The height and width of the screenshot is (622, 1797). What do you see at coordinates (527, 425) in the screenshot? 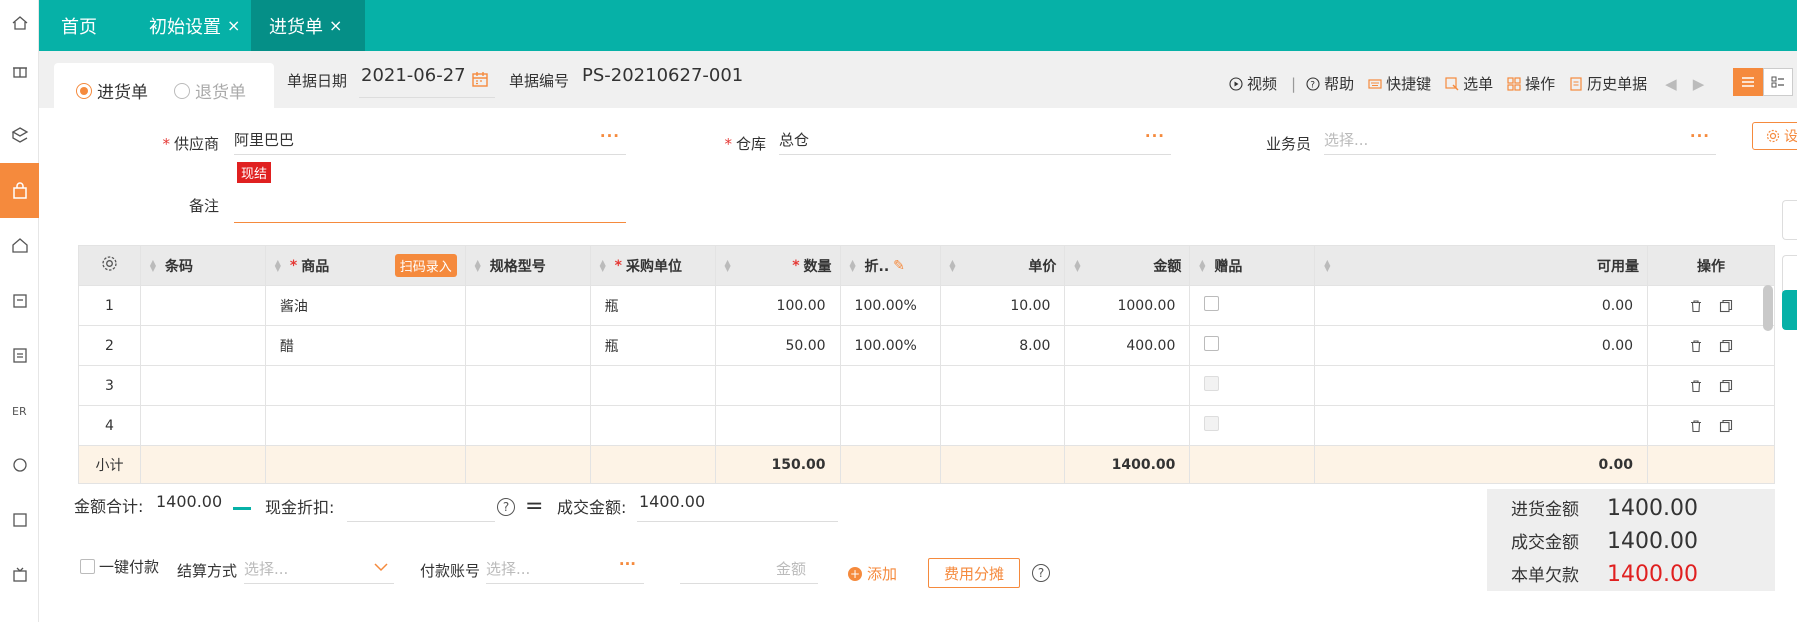
I see `cell-spec` at bounding box center [527, 425].